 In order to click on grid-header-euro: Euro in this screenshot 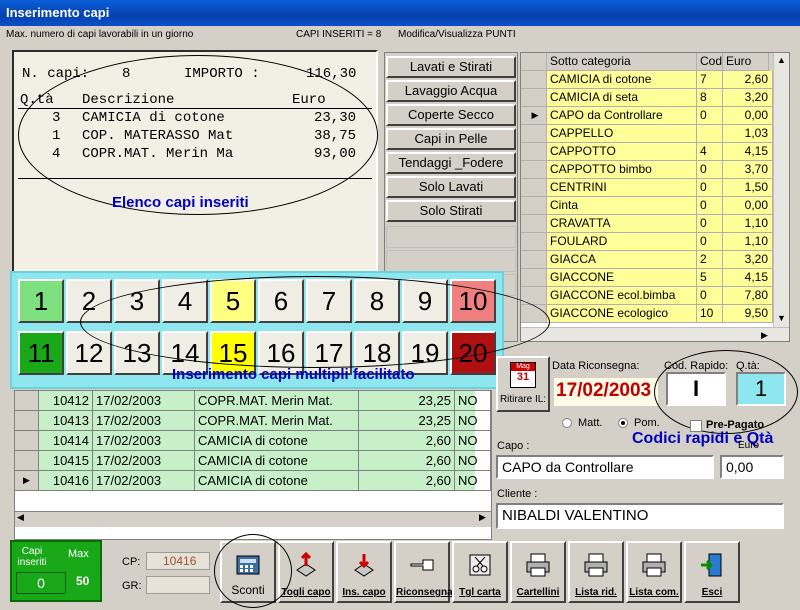, I will do `click(746, 62)`.